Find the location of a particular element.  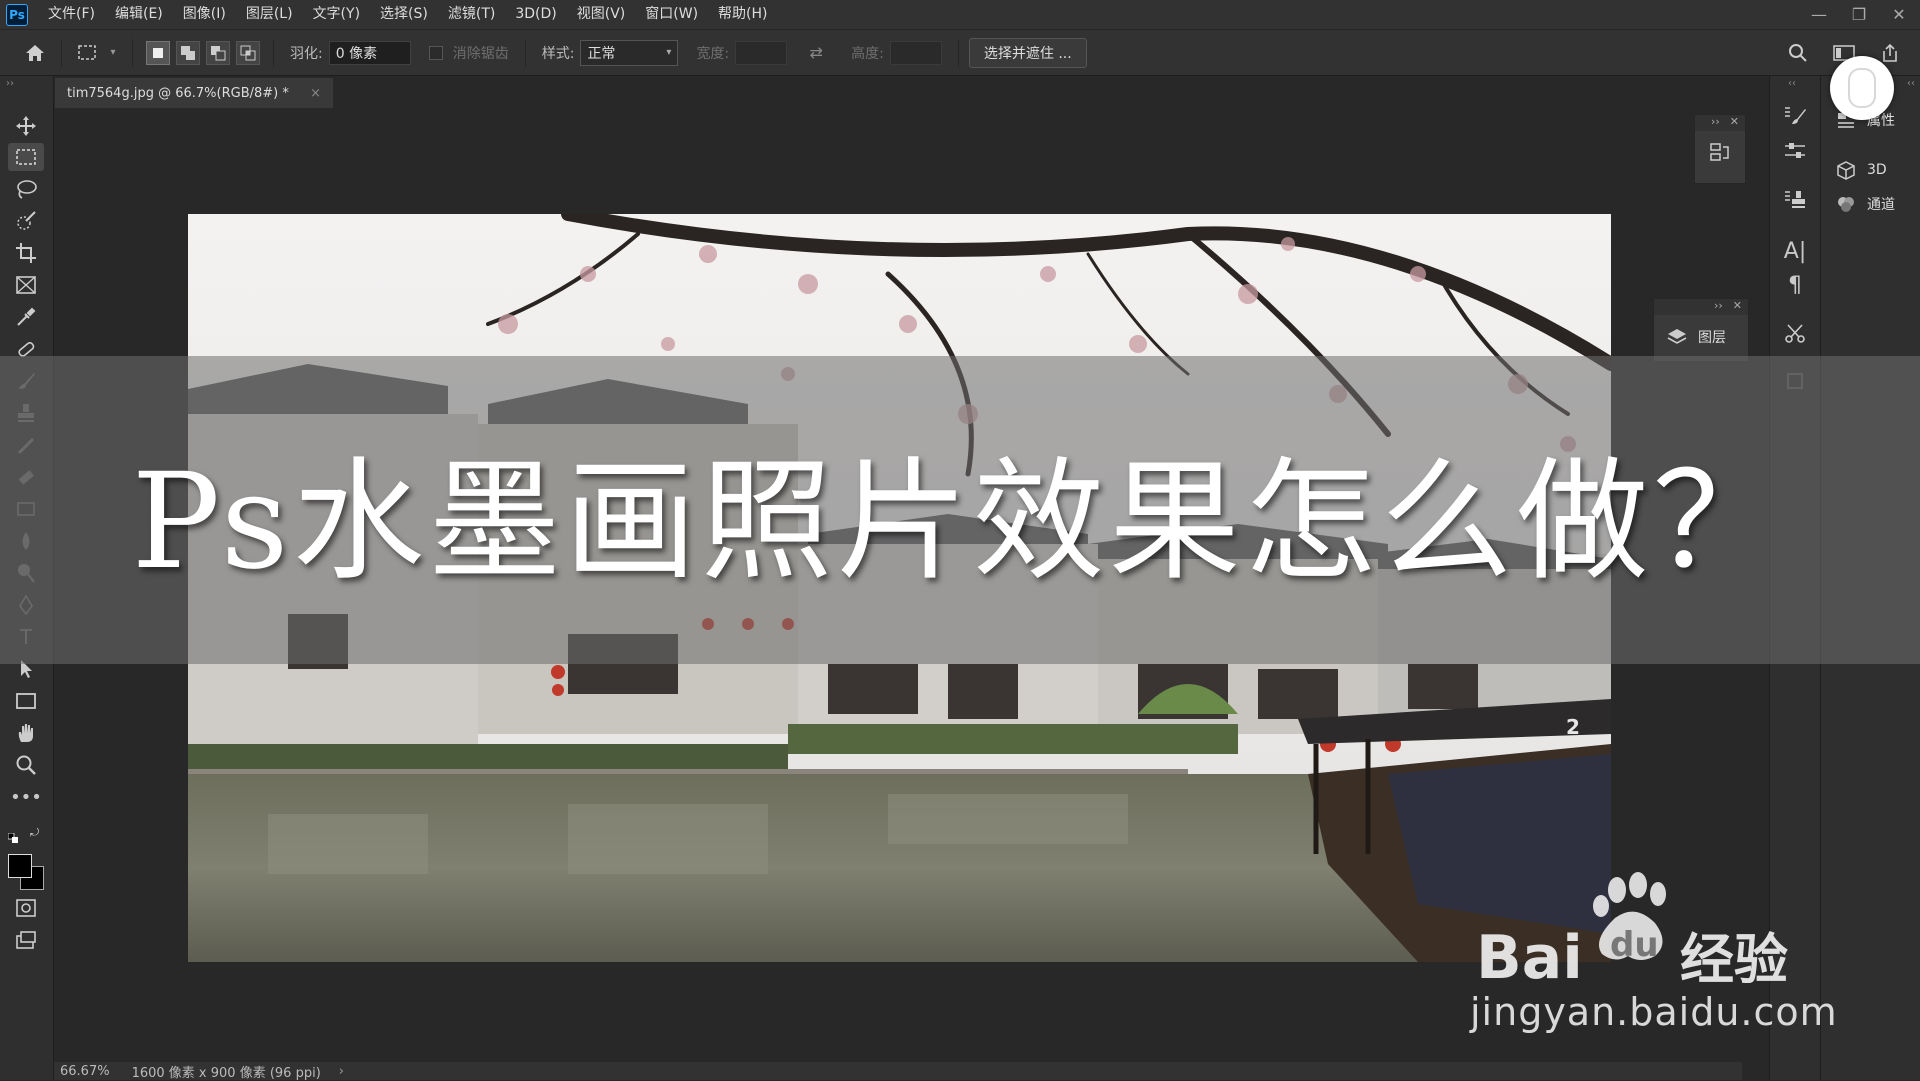

width-input is located at coordinates (761, 52).